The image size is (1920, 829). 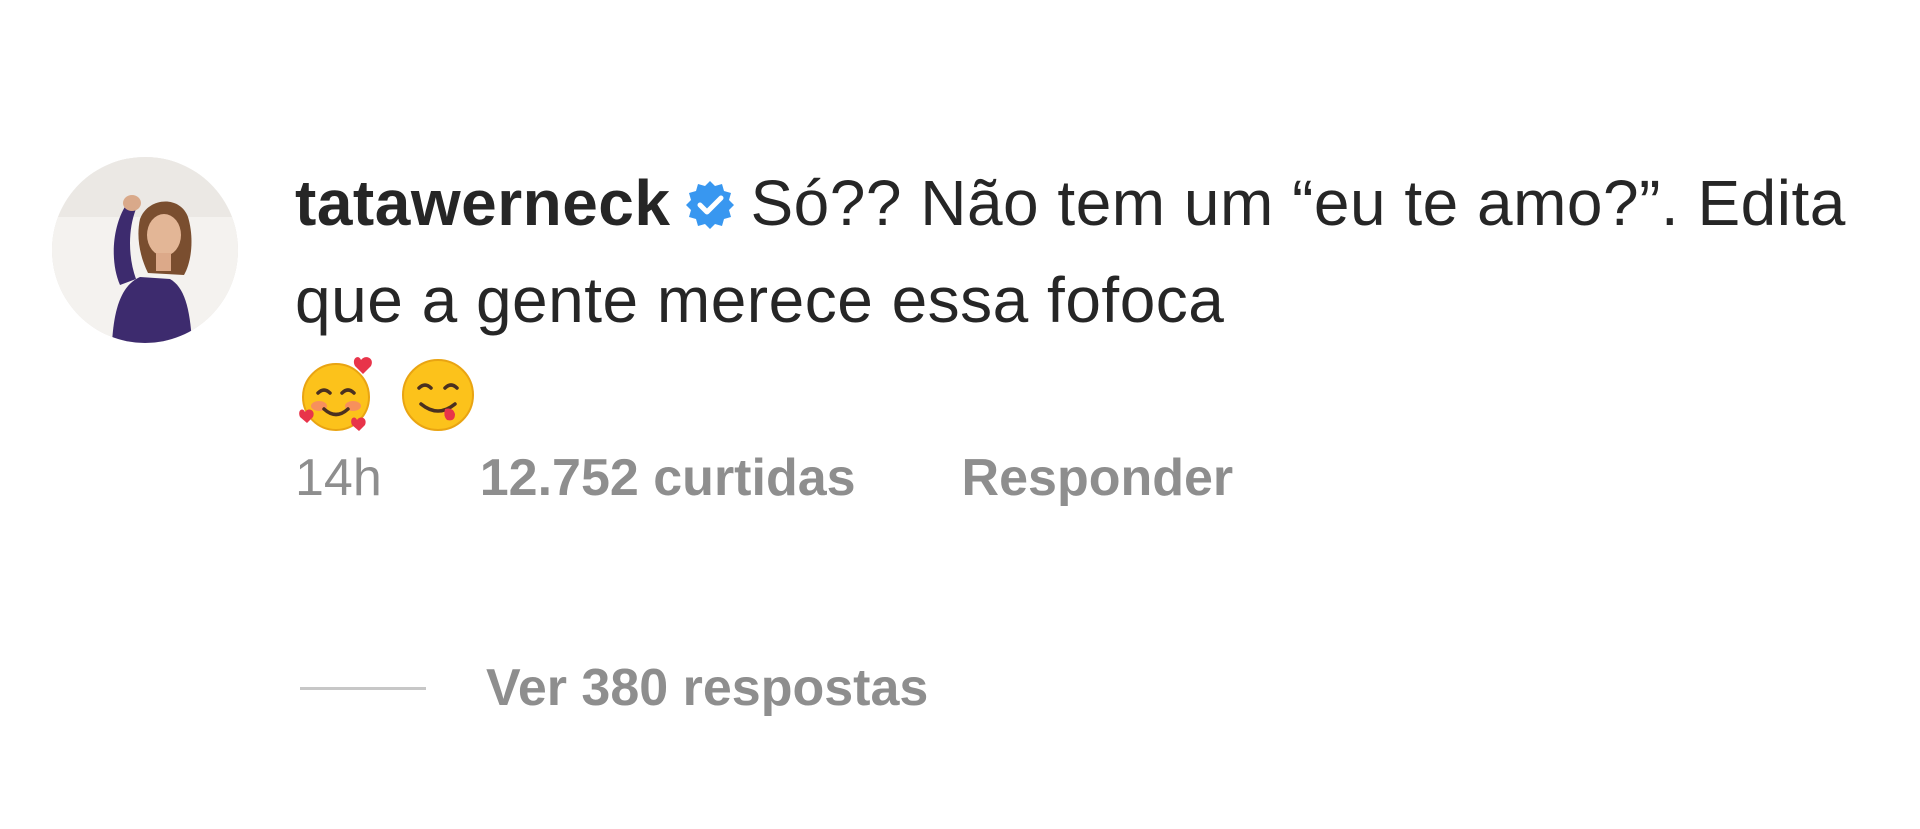 I want to click on replies-divider, so click(x=363, y=688).